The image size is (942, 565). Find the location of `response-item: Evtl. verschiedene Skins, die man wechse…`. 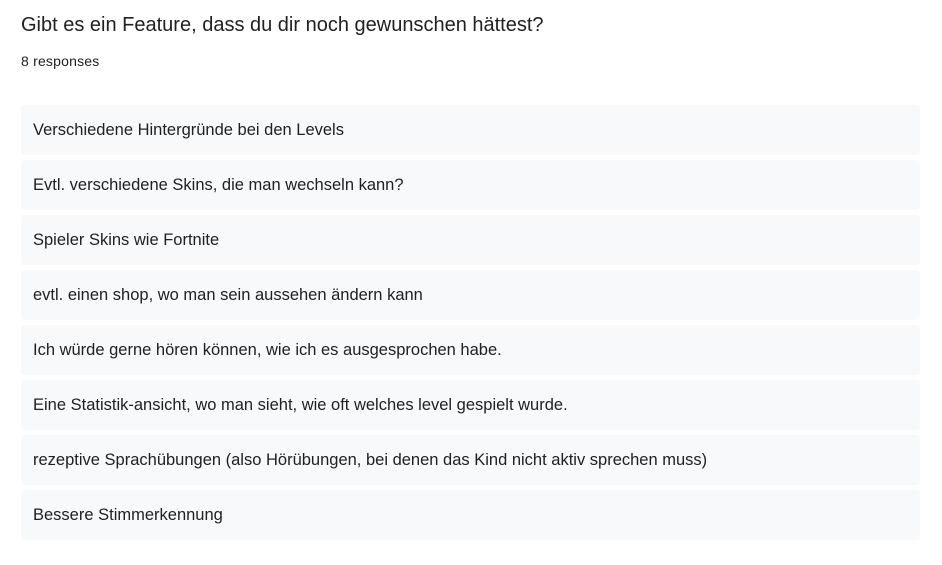

response-item: Evtl. verschiedene Skins, die man wechse… is located at coordinates (470, 185).